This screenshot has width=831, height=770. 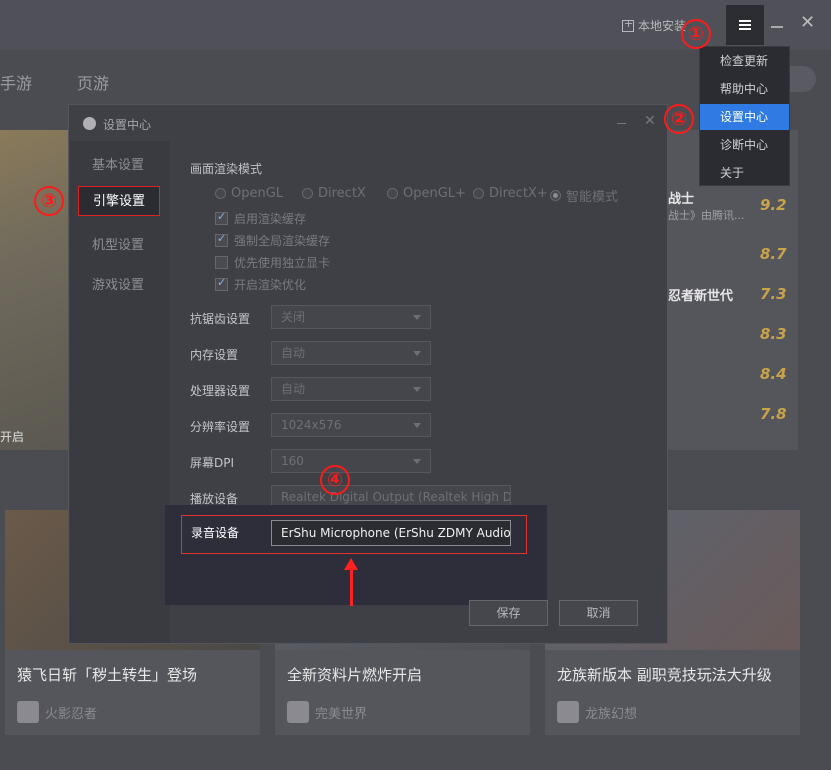 What do you see at coordinates (35, 290) in the screenshot?
I see `banner-image` at bounding box center [35, 290].